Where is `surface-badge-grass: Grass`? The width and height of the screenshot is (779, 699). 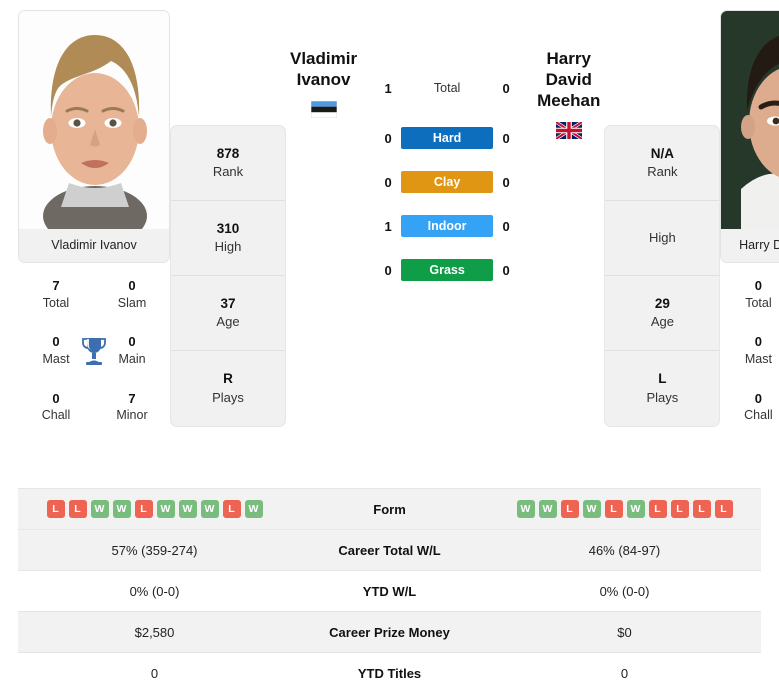
surface-badge-grass: Grass is located at coordinates (447, 270).